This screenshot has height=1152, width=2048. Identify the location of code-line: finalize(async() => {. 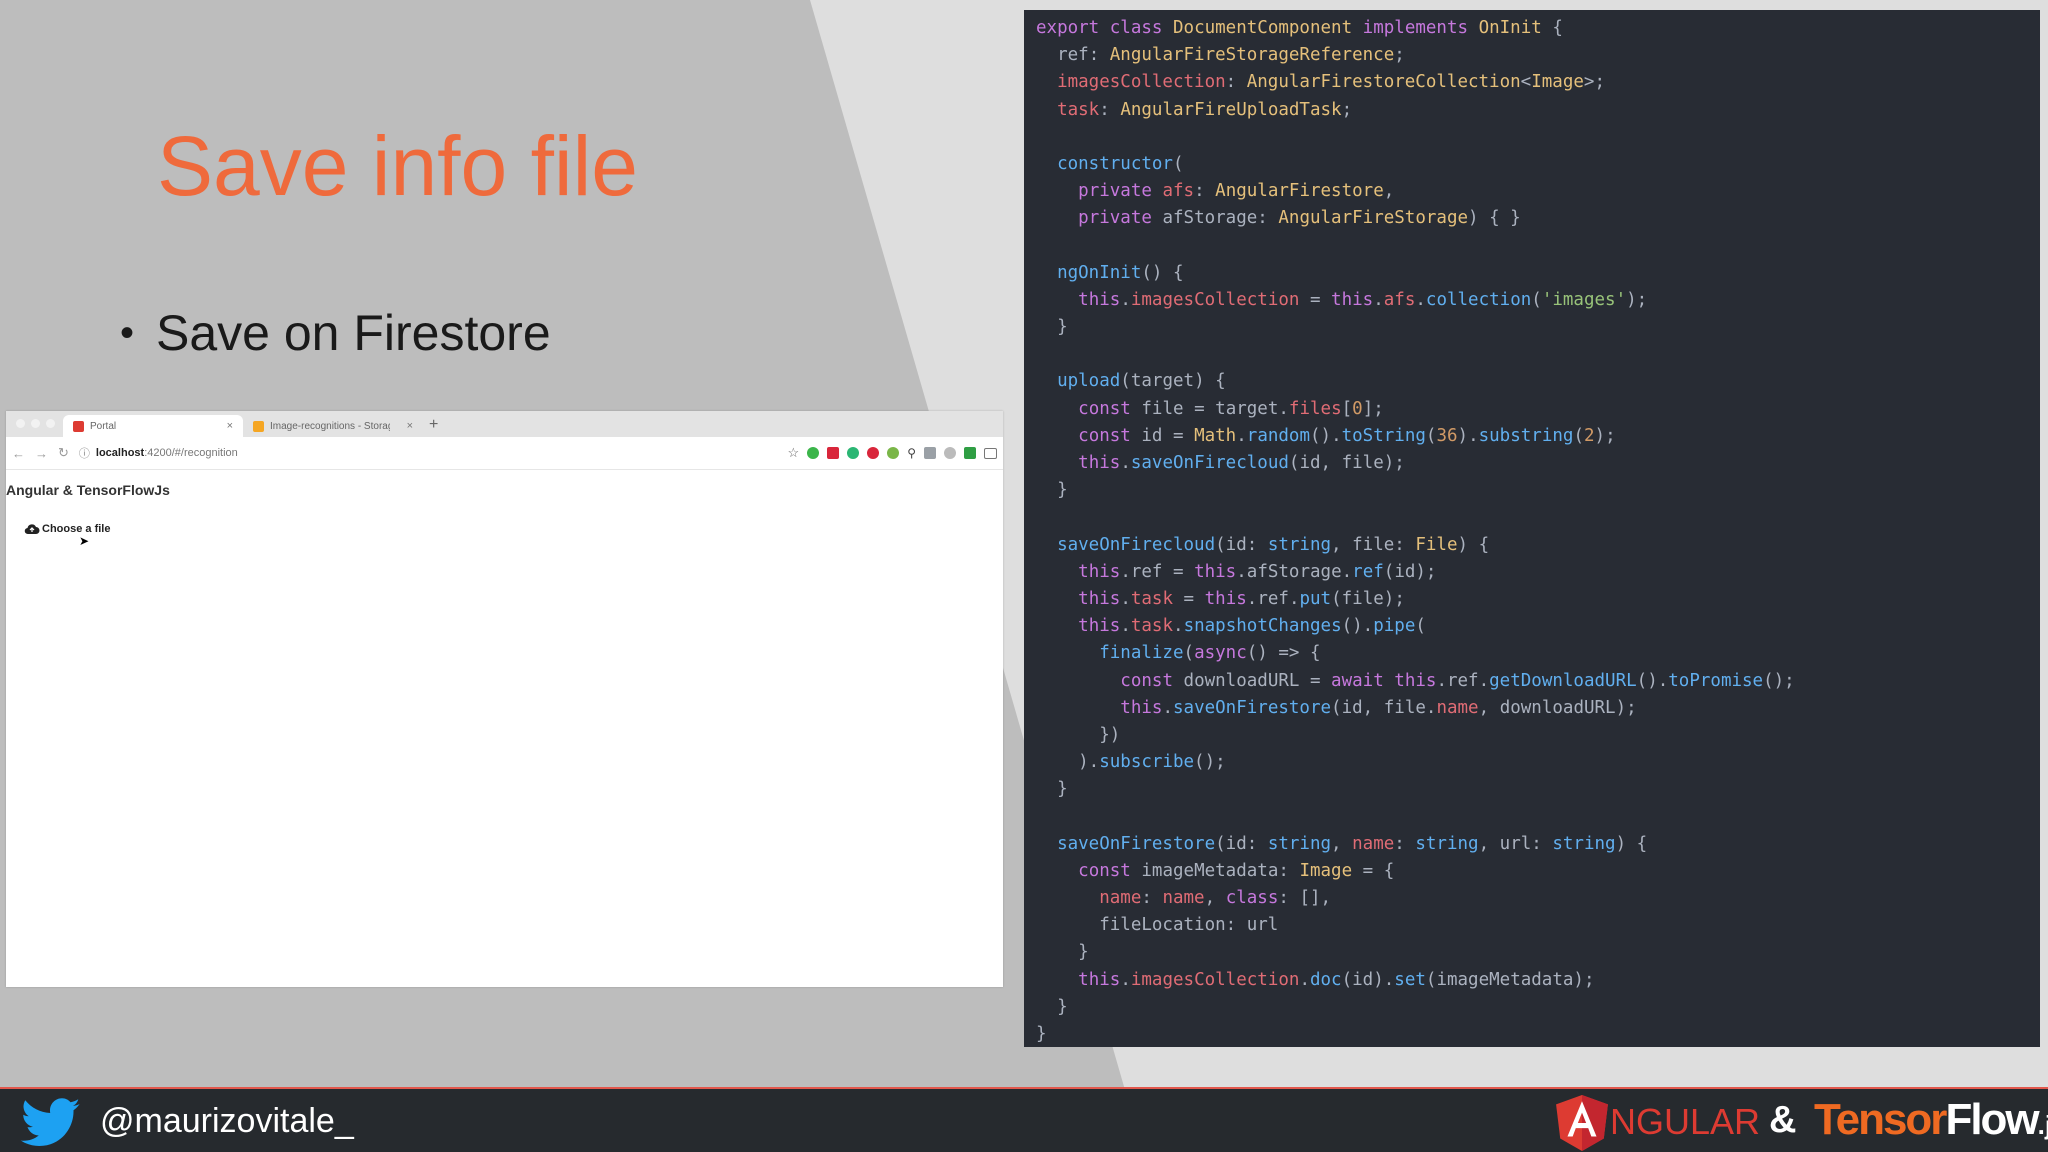
(1210, 653).